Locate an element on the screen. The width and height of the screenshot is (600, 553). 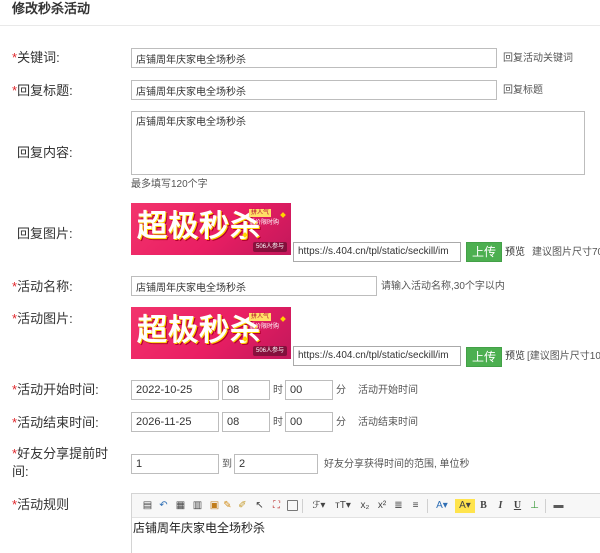
subscript-button: x₂ is located at coordinates (365, 506).